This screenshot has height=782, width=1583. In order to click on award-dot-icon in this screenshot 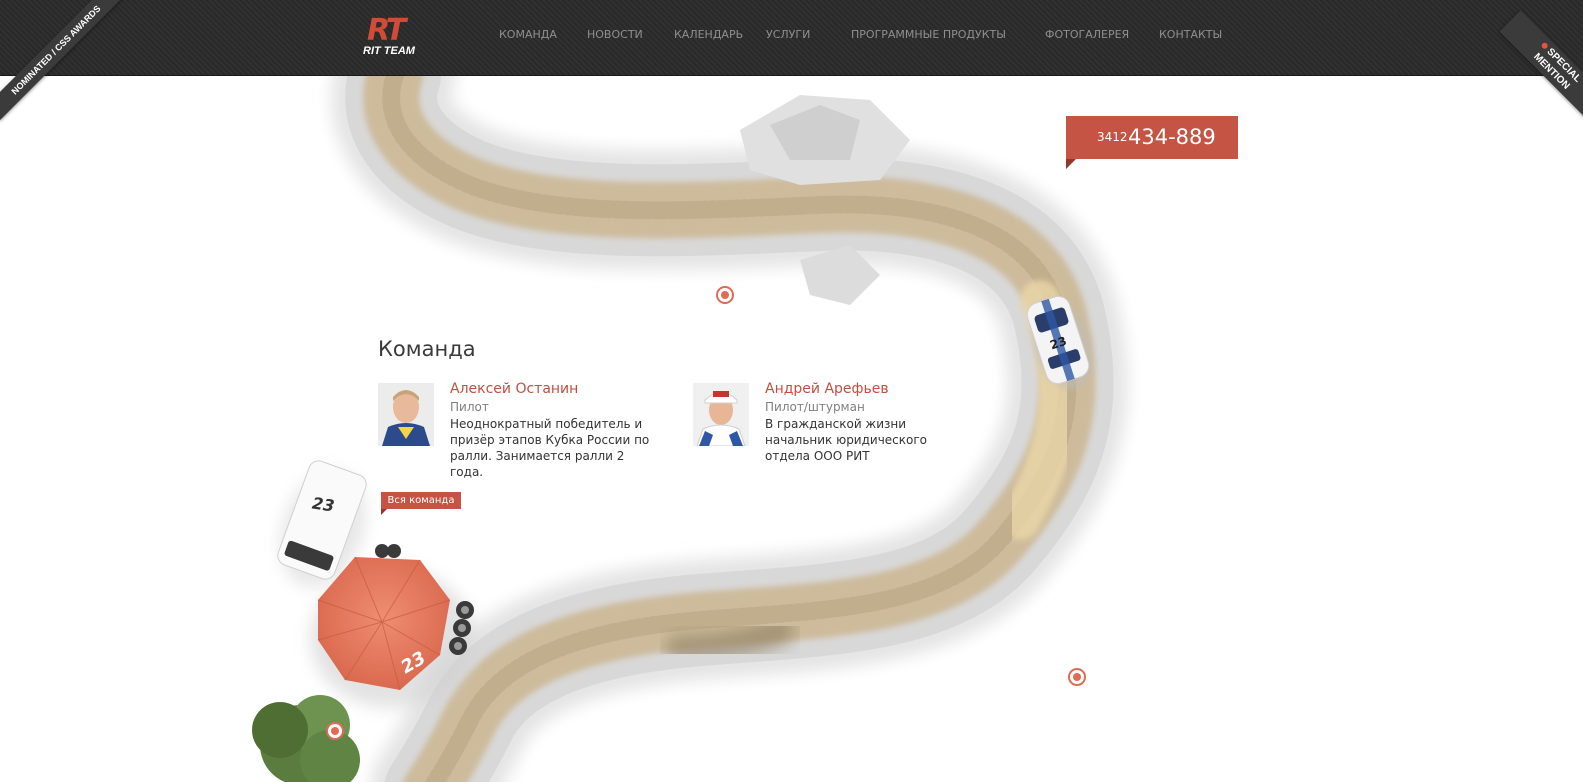, I will do `click(1544, 45)`.